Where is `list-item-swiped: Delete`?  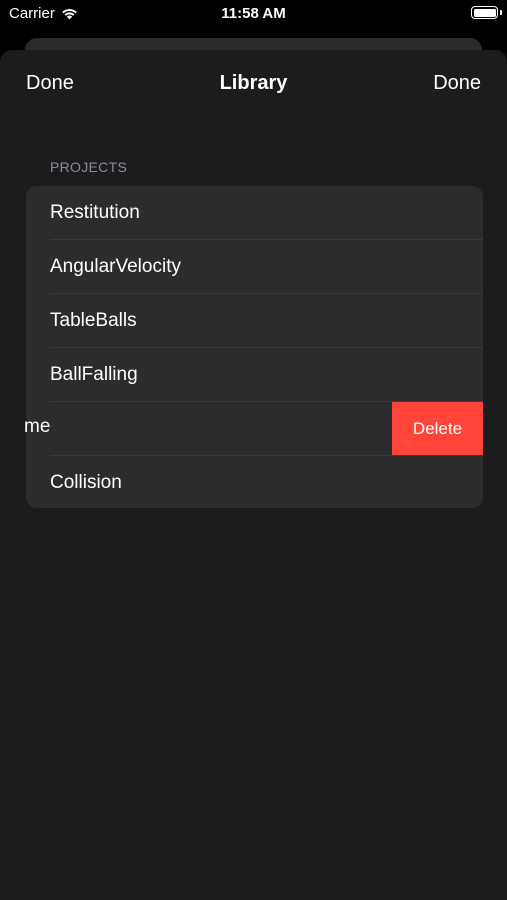
list-item-swiped: Delete is located at coordinates (254, 429).